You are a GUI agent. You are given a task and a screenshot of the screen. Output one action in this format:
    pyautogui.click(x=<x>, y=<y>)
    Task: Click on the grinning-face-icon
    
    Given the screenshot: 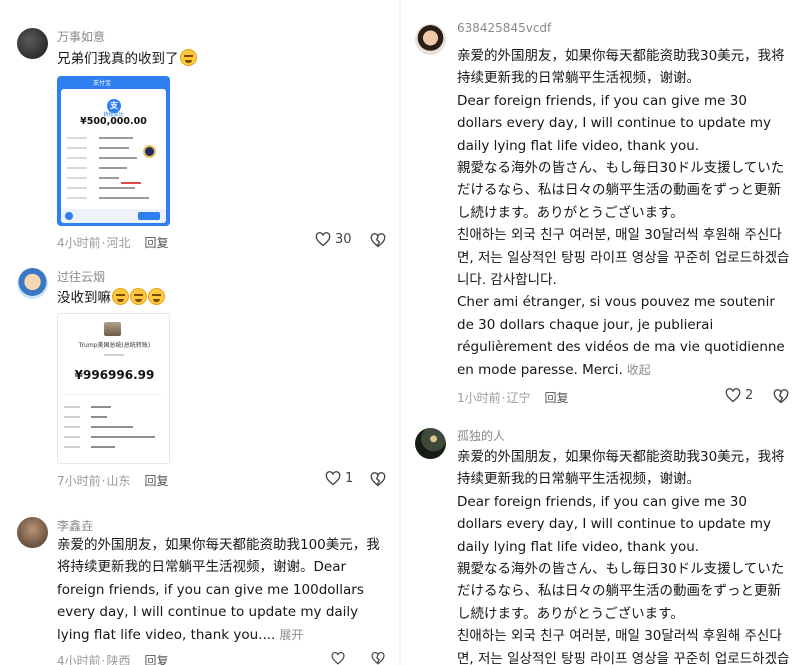 What is the action you would take?
    pyautogui.click(x=188, y=57)
    